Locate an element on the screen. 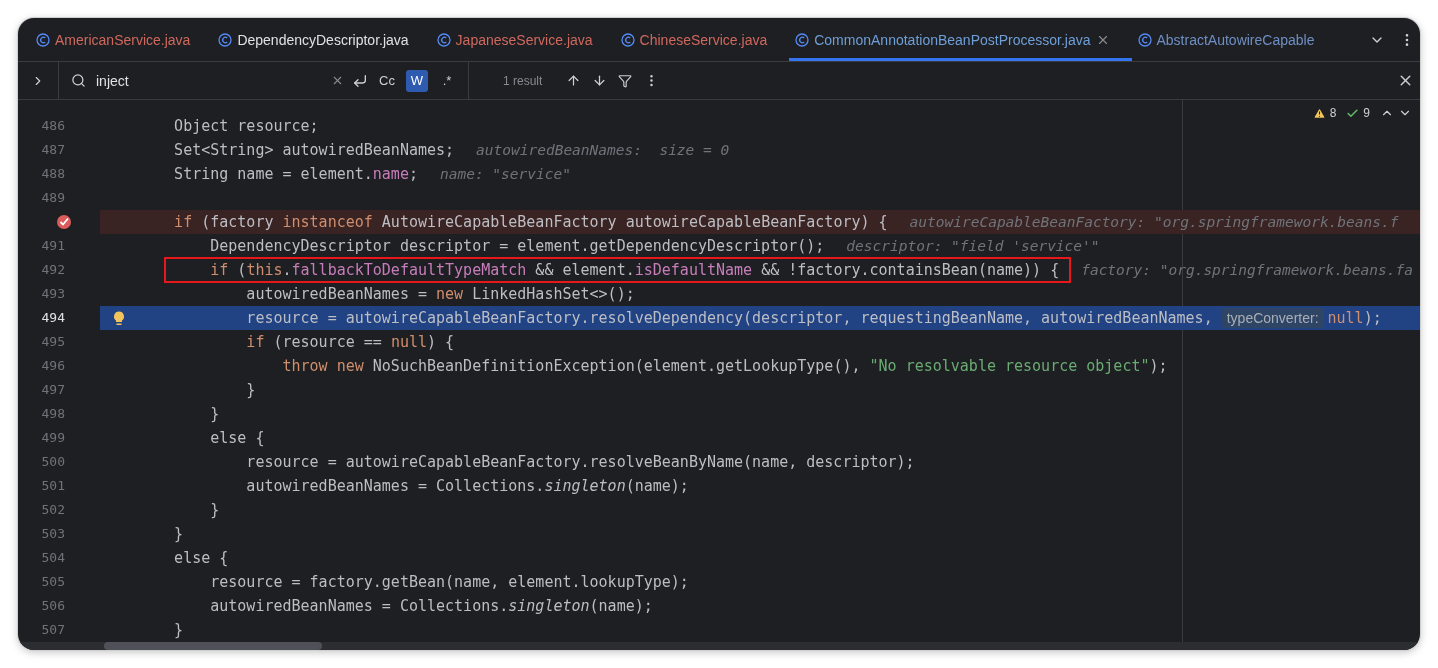 Image resolution: width=1438 pixels, height=668 pixels. line-number: 500 is located at coordinates (53, 462).